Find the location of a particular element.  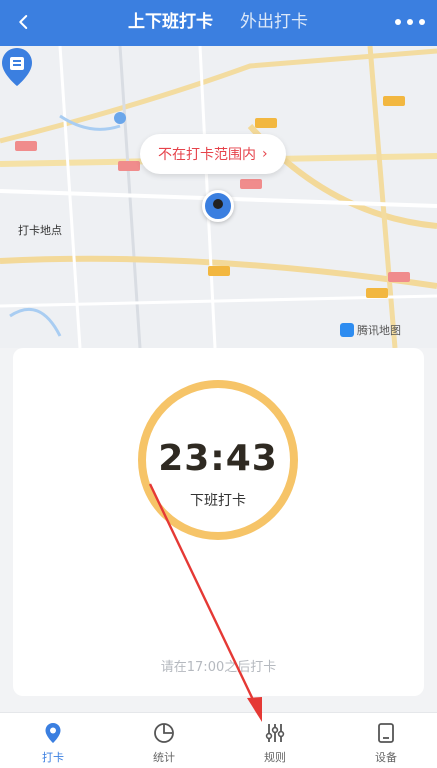

pin-label: 打卡地点 is located at coordinates (40, 230).